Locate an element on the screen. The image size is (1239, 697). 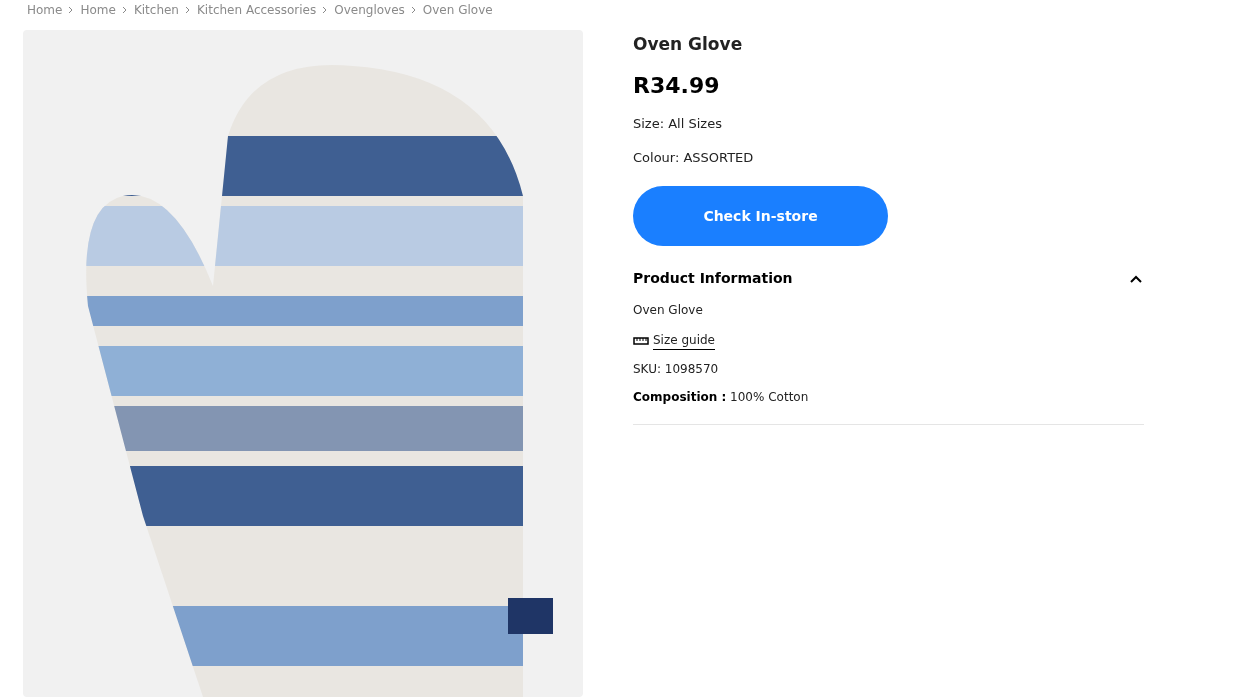
composition-text: Composition : 100% Cotton is located at coordinates (721, 397).